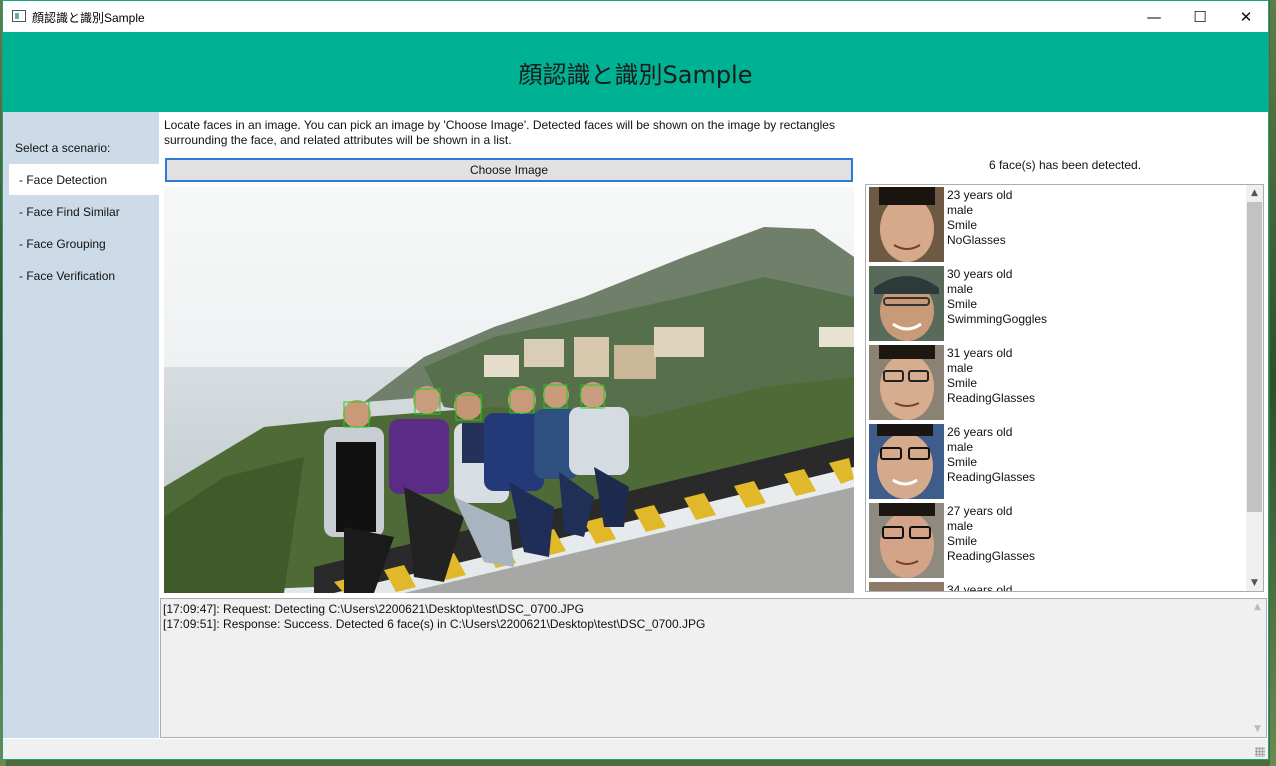 Image resolution: width=1276 pixels, height=766 pixels. What do you see at coordinates (1054, 383) in the screenshot?
I see `face-list-item: 31 years old male Smile ReadingGlasses` at bounding box center [1054, 383].